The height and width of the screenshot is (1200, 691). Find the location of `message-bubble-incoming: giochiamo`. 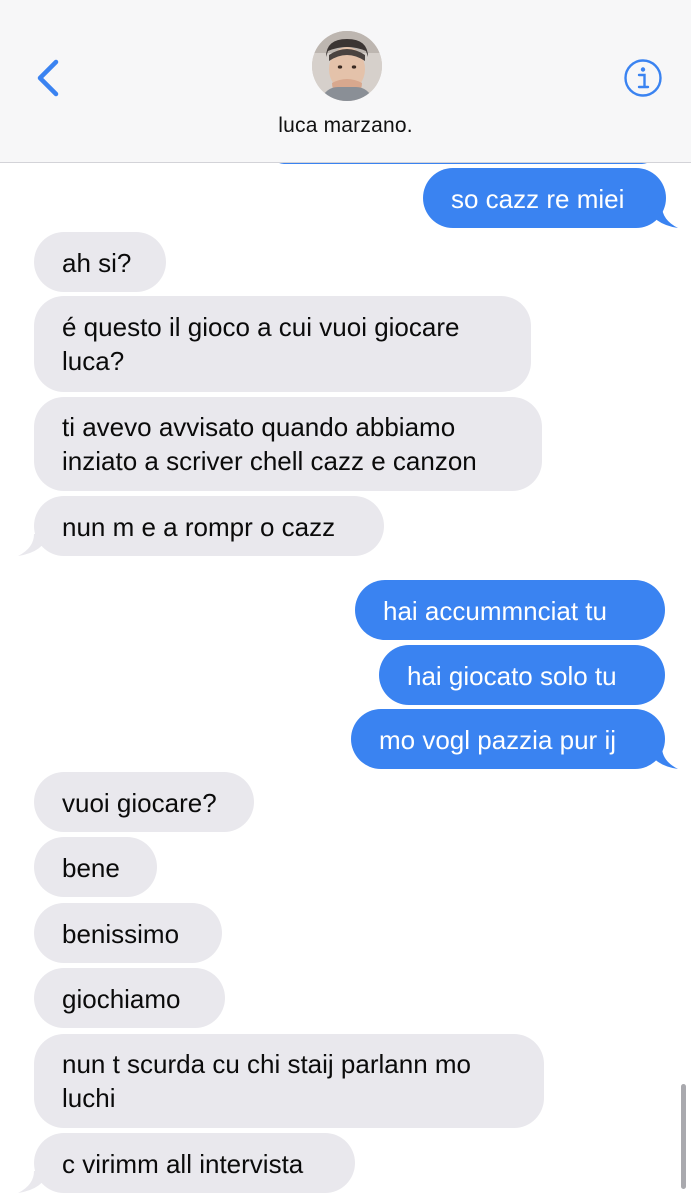

message-bubble-incoming: giochiamo is located at coordinates (129, 998).